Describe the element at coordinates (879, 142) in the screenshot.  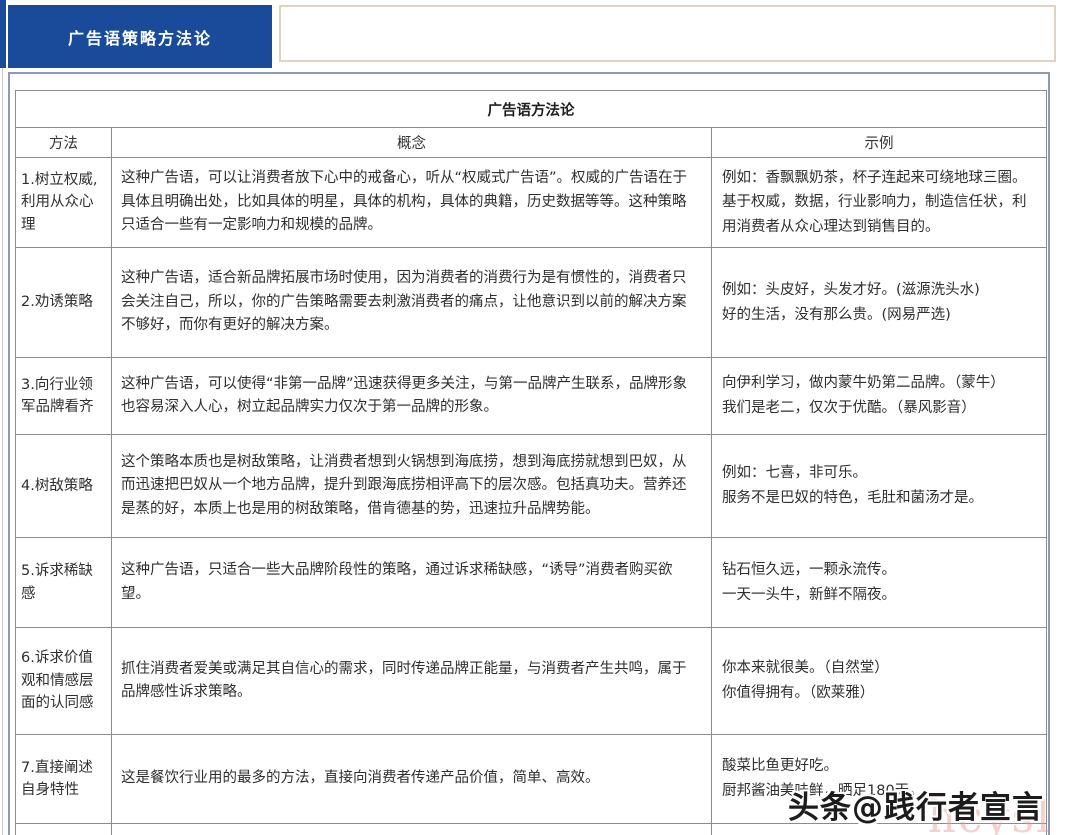
I see `column-header-example: 示例` at that location.